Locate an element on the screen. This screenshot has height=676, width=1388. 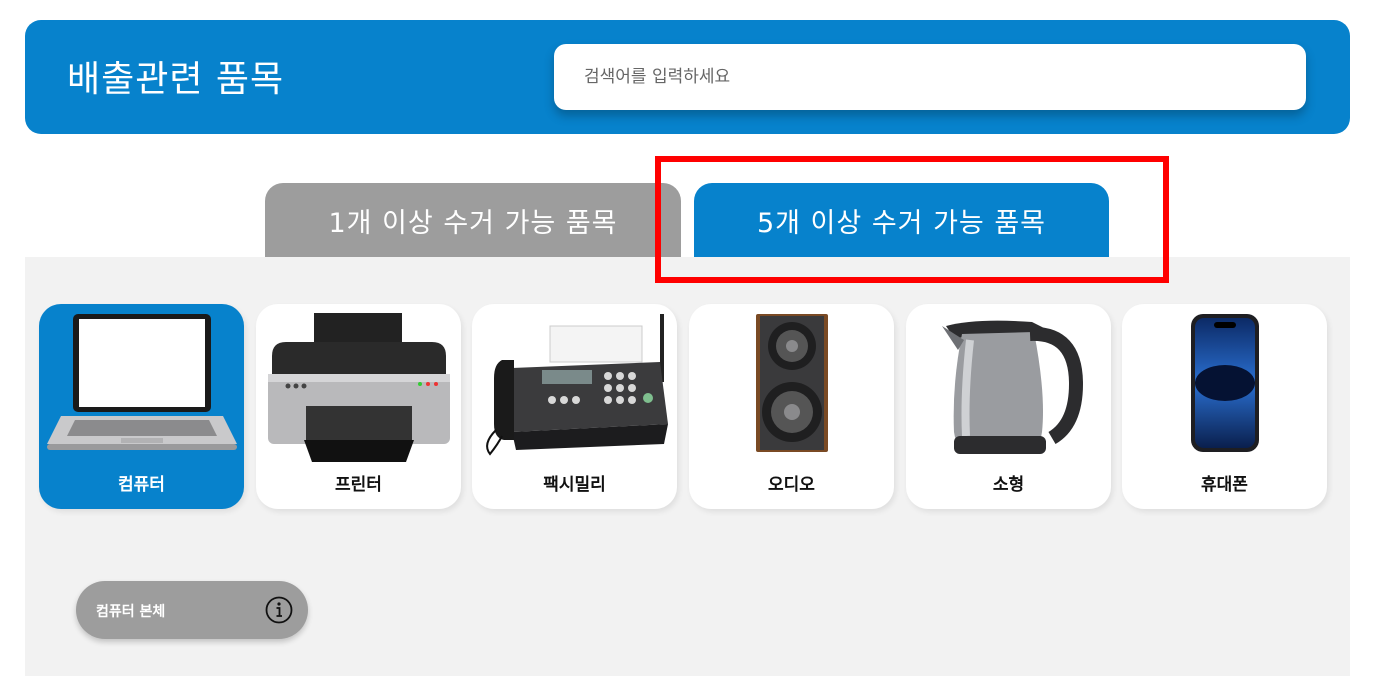
speaker-icon is located at coordinates (792, 383).